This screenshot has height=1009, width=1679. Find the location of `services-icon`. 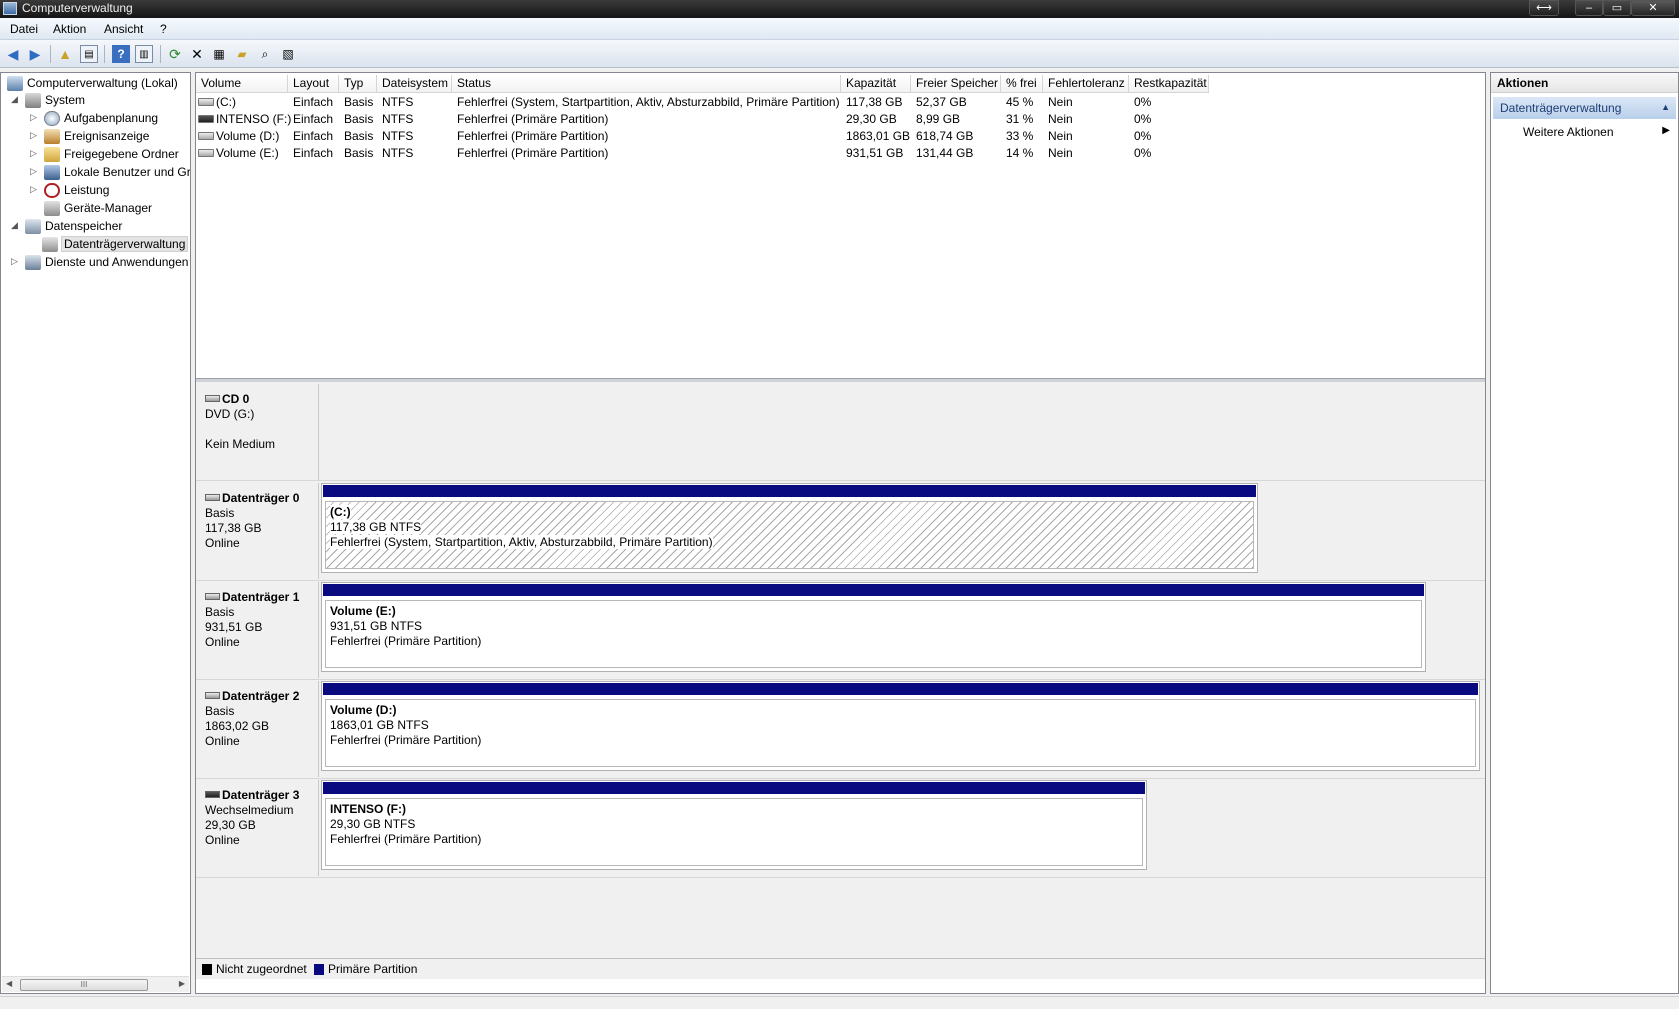

services-icon is located at coordinates (33, 262).